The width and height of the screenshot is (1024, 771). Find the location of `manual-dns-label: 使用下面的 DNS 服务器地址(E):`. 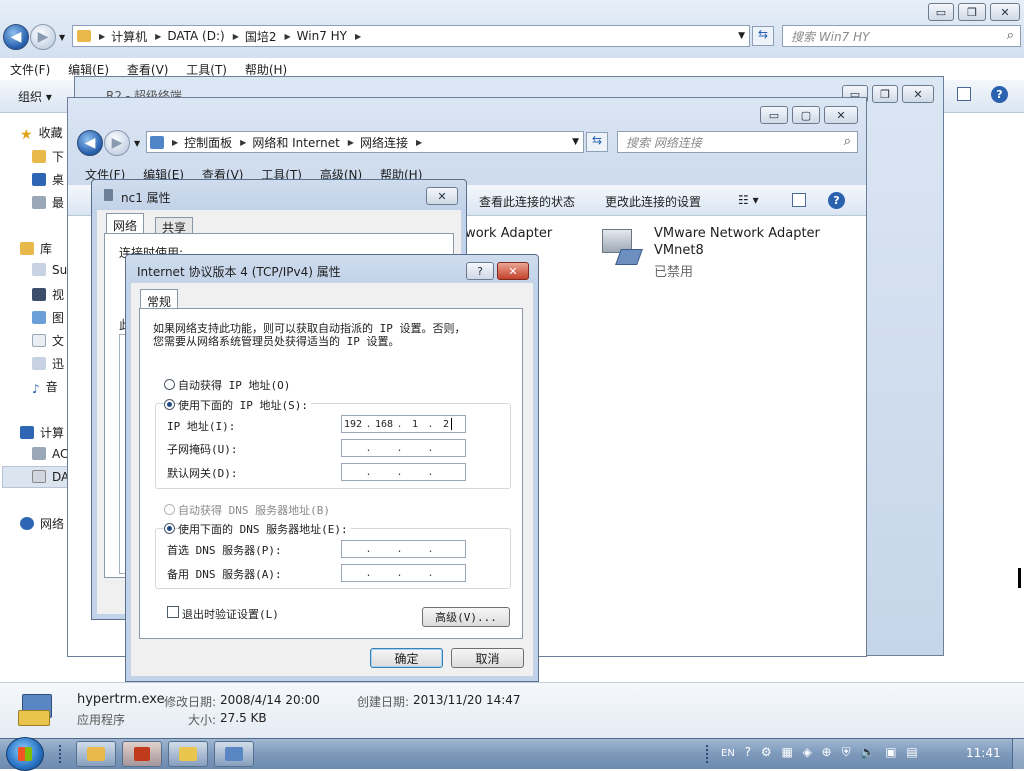

manual-dns-label: 使用下面的 DNS 服务器地址(E): is located at coordinates (264, 529).